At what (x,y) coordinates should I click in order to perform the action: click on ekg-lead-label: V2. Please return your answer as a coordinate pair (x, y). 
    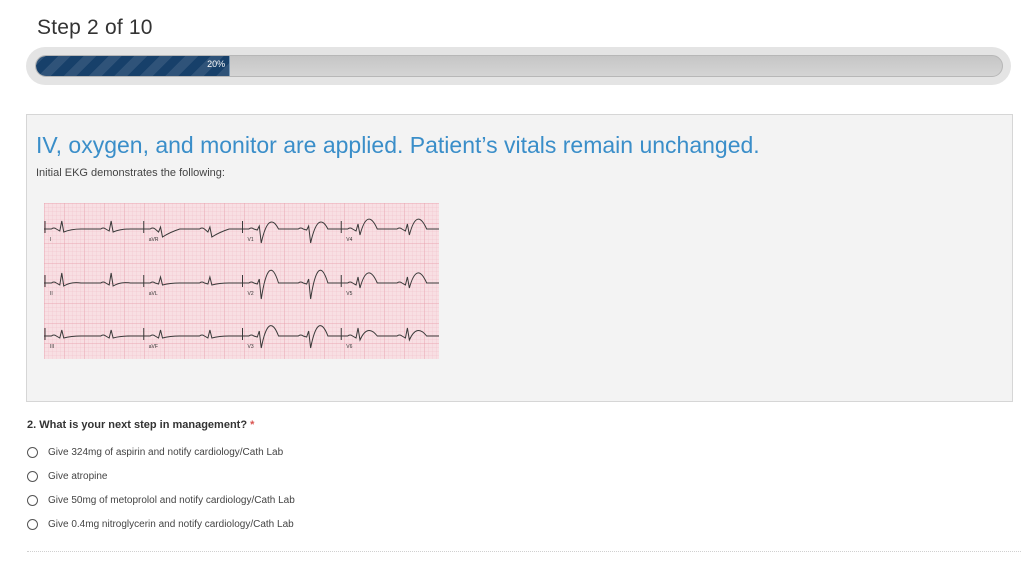
    Looking at the image, I should click on (251, 294).